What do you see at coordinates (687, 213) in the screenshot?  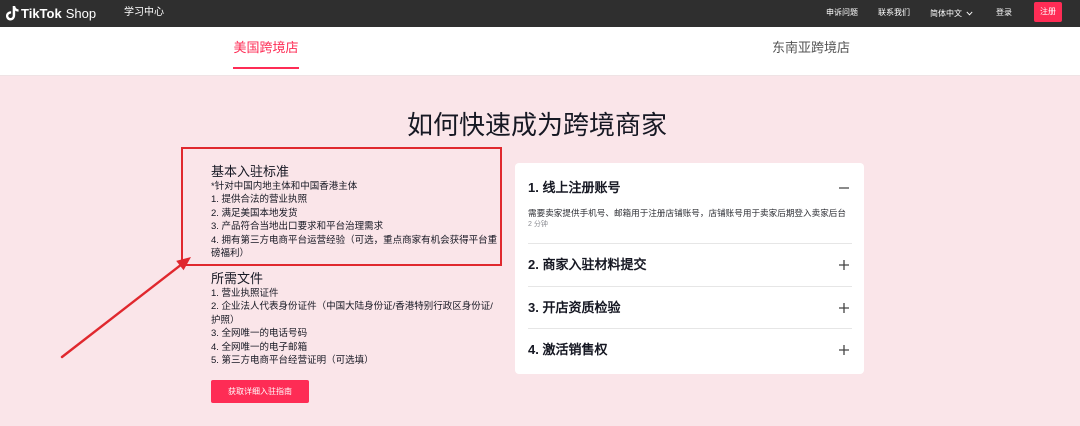 I see `step-description: 需要卖家提供手机号、邮箱用于注册店铺账号，店铺账号用于卖家后期登入卖家后台` at bounding box center [687, 213].